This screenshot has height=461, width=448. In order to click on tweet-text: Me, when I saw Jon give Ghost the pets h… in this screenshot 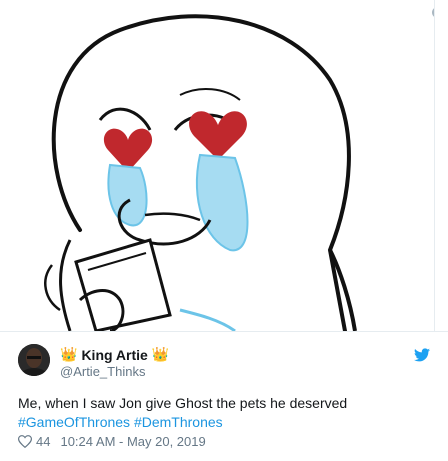, I will do `click(228, 413)`.